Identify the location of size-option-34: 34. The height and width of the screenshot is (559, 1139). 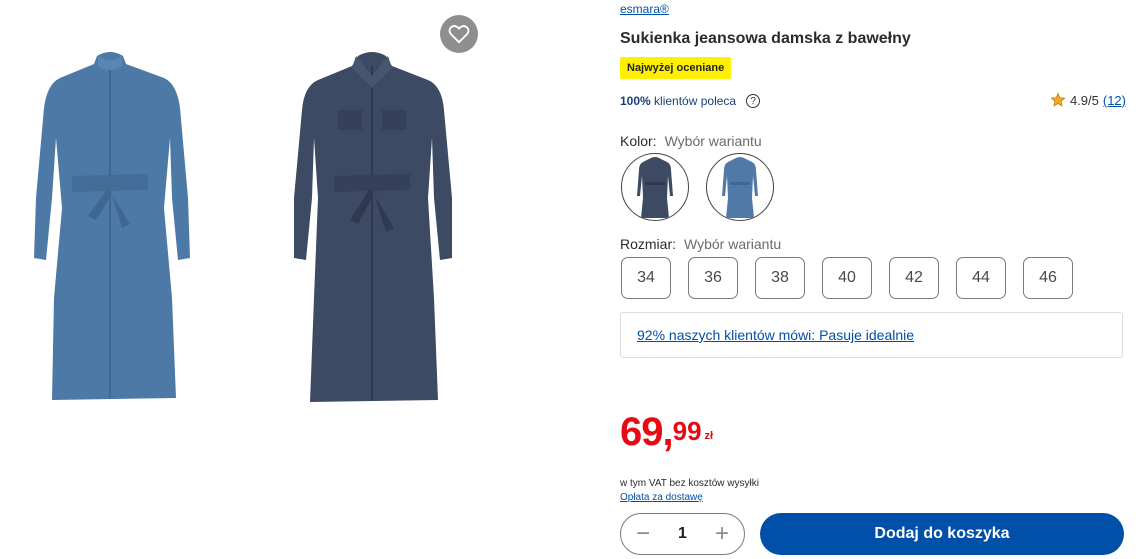
(646, 278).